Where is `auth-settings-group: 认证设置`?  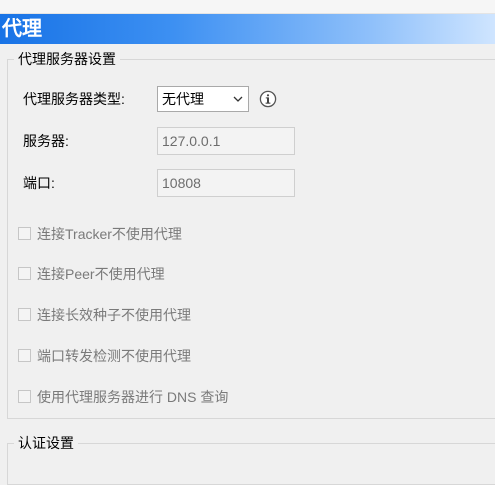
auth-settings-group: 认证设置 is located at coordinates (251, 459).